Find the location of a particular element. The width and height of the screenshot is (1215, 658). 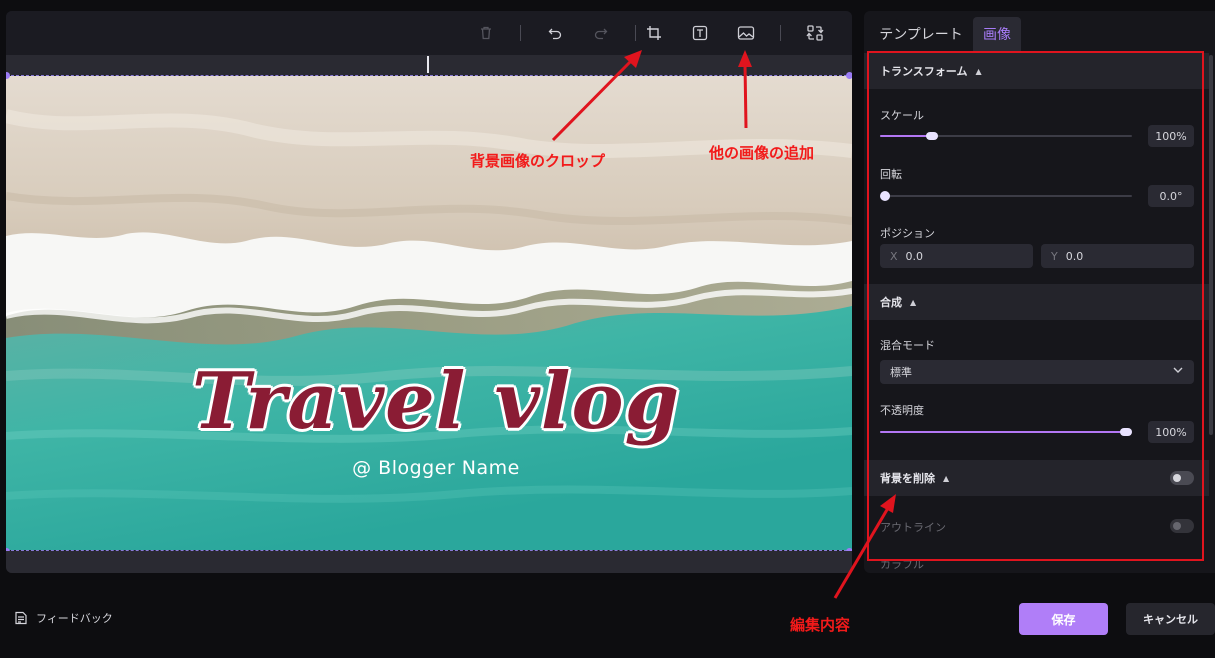

annotation-add-image-note: 他の画像の追加 is located at coordinates (762, 153).